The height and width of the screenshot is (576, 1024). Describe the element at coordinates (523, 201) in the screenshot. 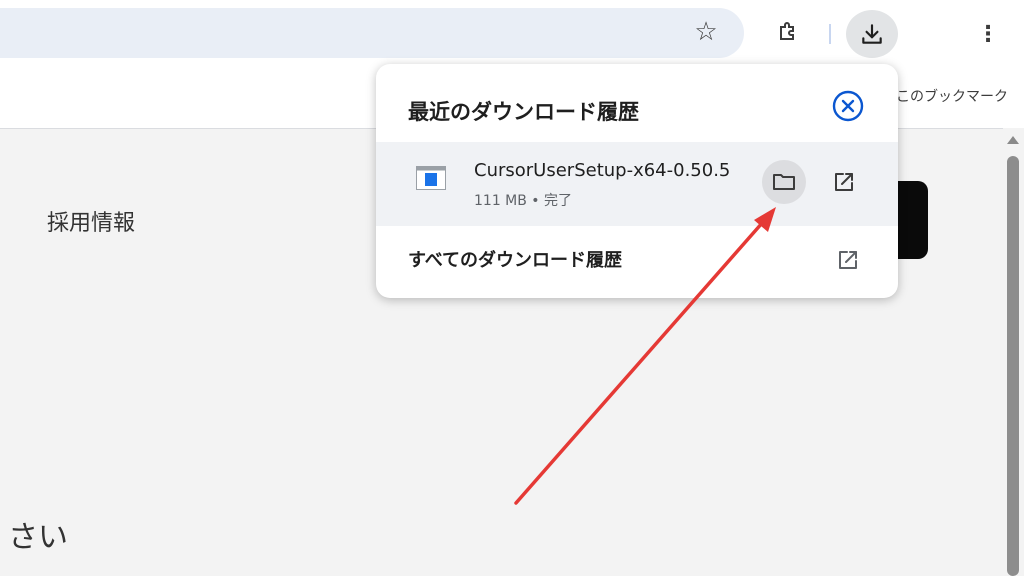

I see `download-file-status: 111 MB • 完了` at that location.